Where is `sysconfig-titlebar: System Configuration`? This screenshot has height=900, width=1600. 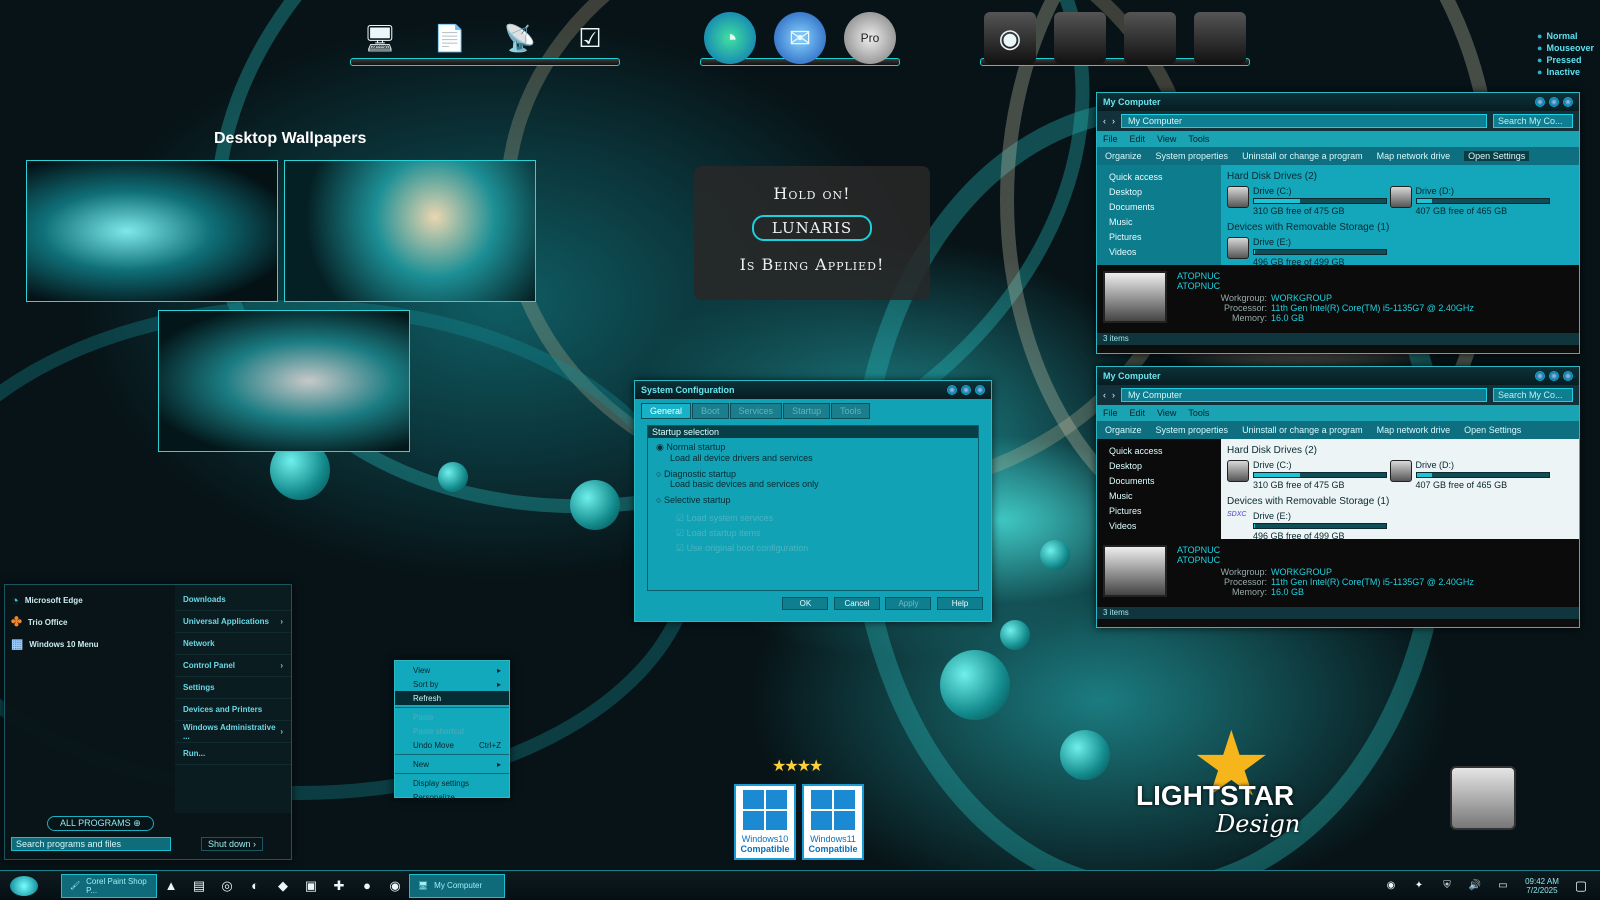 sysconfig-titlebar: System Configuration is located at coordinates (813, 390).